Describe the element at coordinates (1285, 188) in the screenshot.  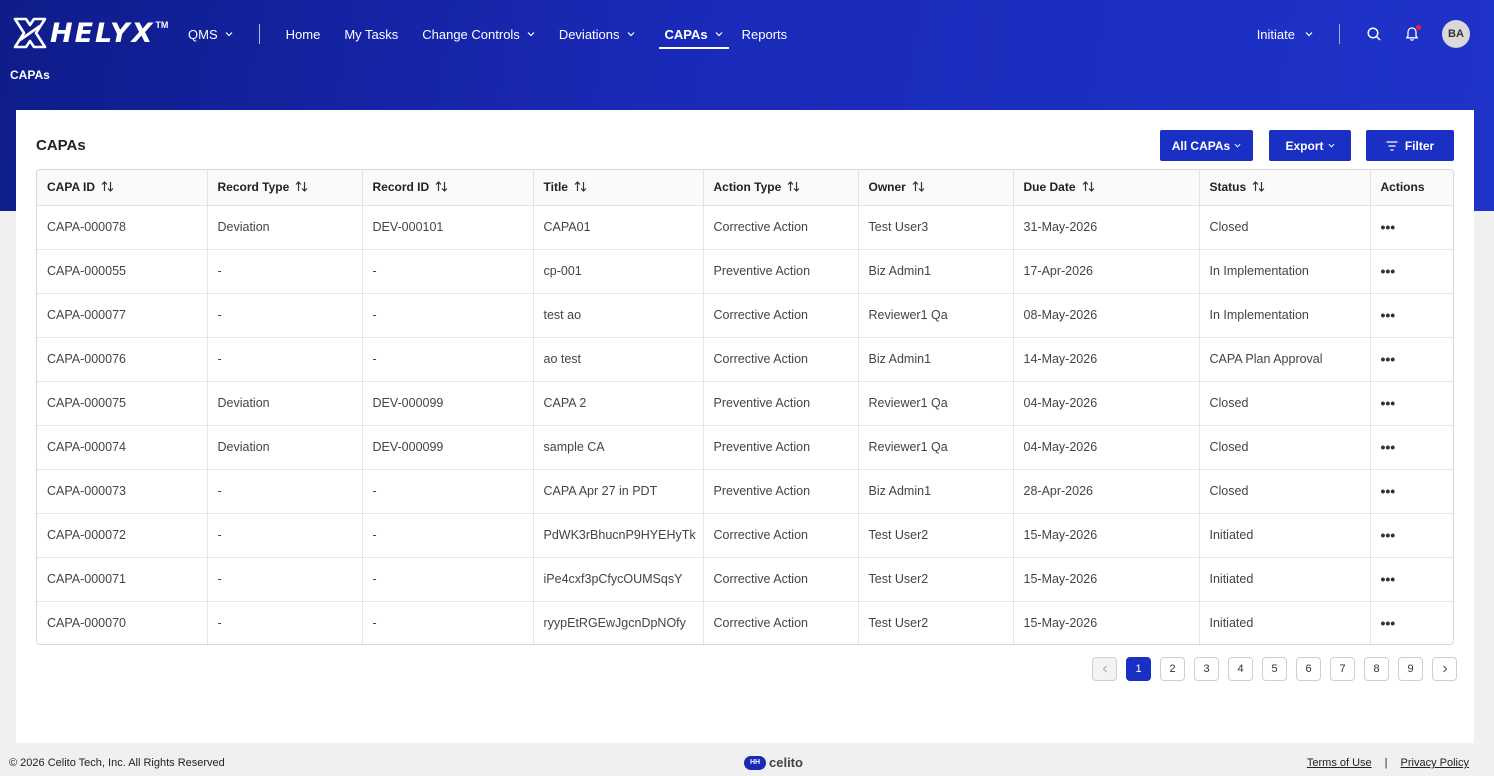
I see `column-header-status: Status` at that location.